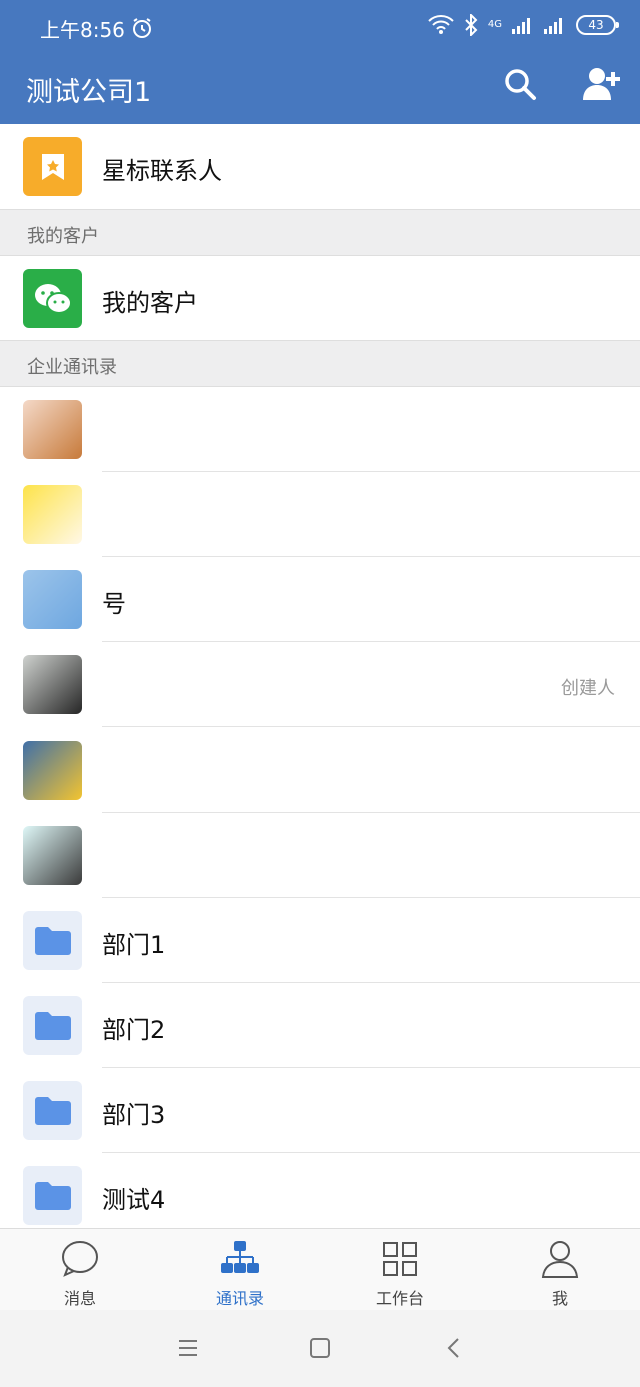 The image size is (640, 1387). I want to click on tab-me: 我, so click(560, 1270).